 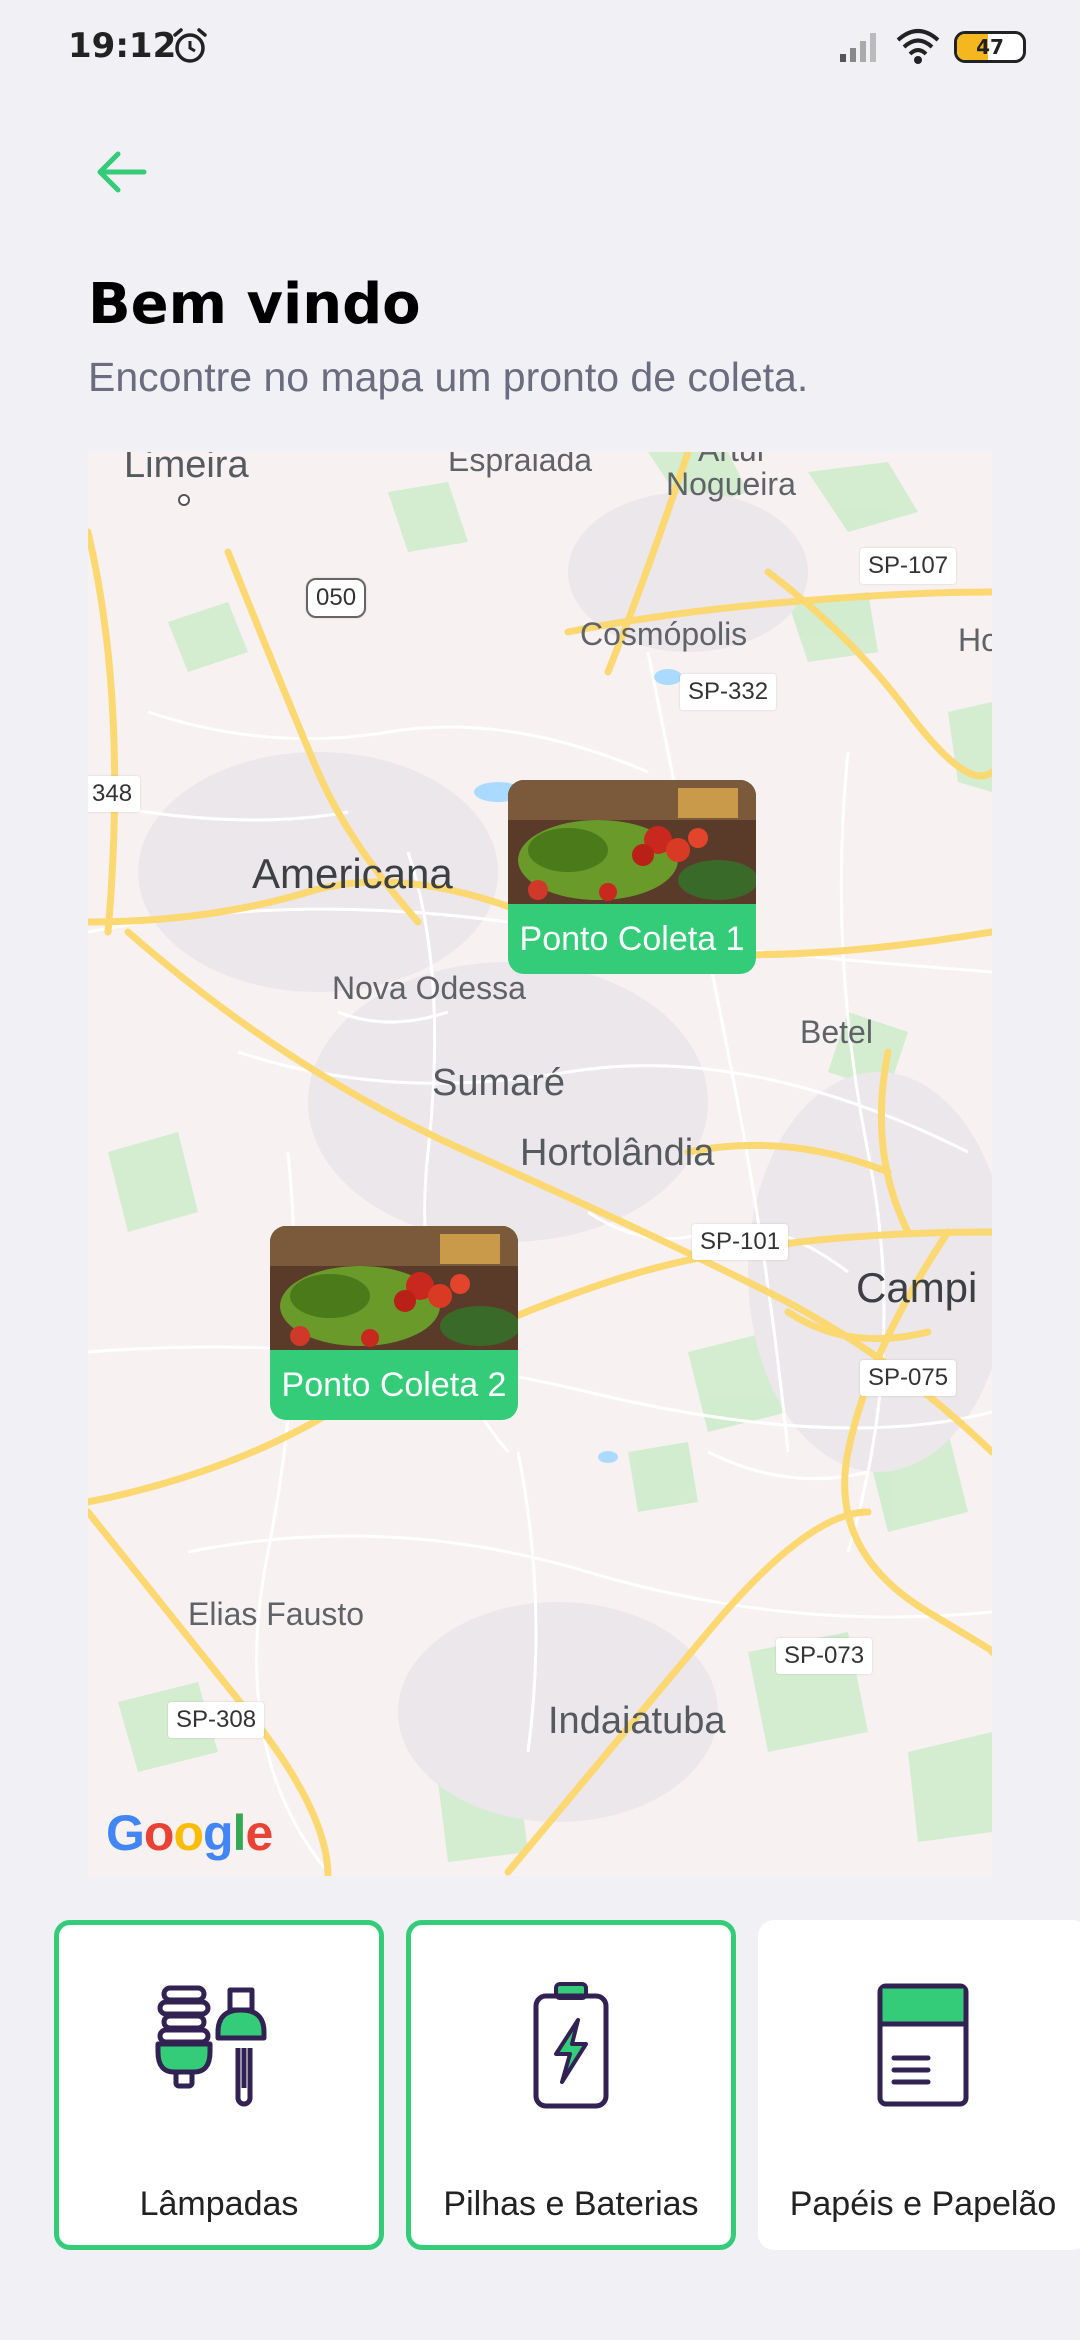 What do you see at coordinates (728, 692) in the screenshot?
I see `road-badge-sp332: SP-332` at bounding box center [728, 692].